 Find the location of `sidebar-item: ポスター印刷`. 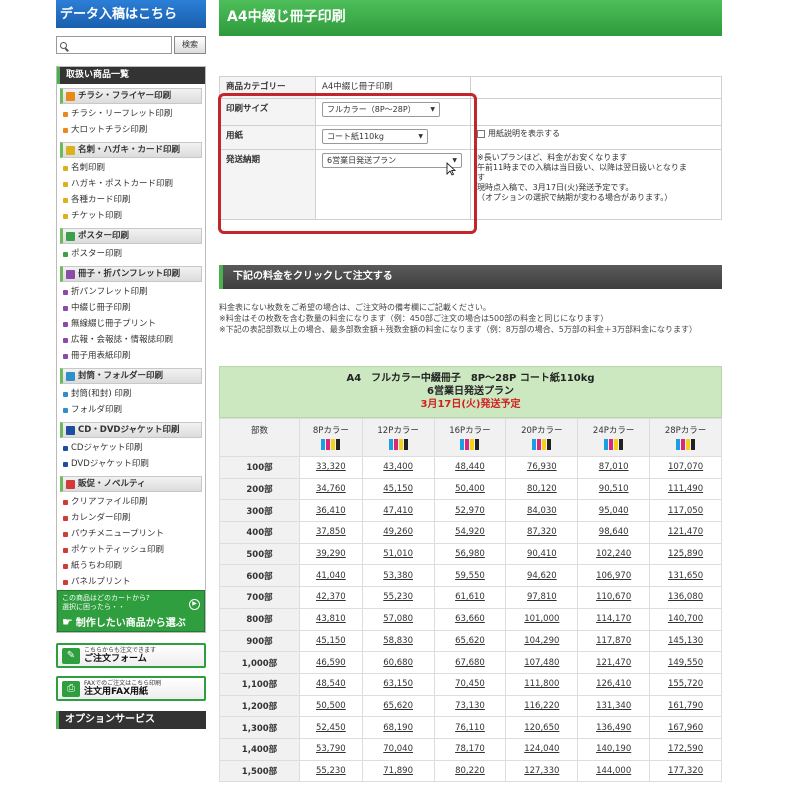

sidebar-item: ポスター印刷 is located at coordinates (131, 254).